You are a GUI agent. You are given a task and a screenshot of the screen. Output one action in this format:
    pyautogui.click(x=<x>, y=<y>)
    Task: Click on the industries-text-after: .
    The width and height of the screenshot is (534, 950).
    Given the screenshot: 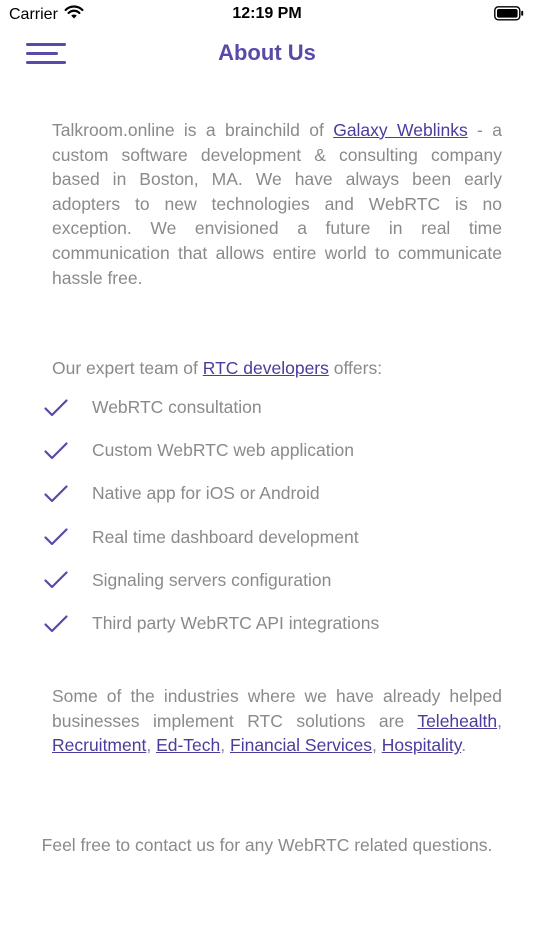 What is the action you would take?
    pyautogui.click(x=464, y=745)
    